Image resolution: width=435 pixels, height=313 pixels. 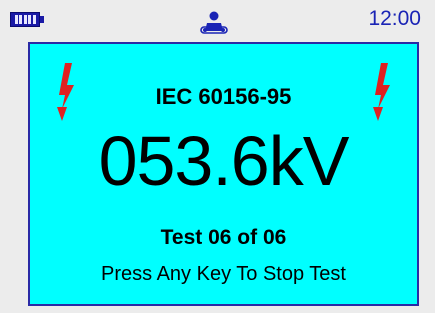 I want to click on battery-terminal, so click(x=42, y=19).